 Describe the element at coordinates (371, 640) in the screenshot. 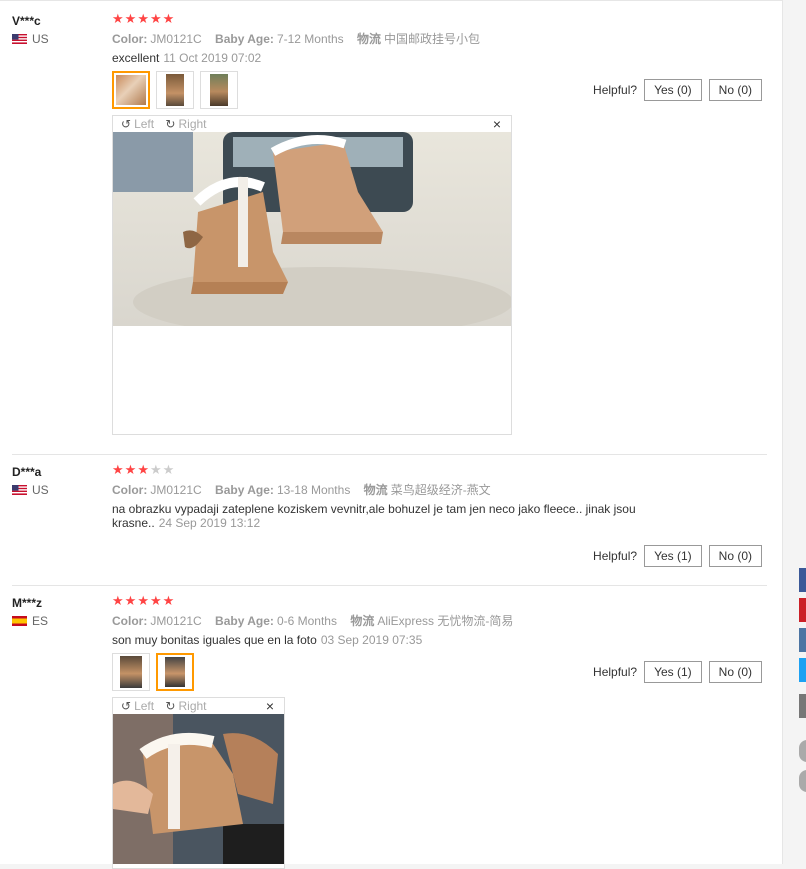

I see `review-date: 03 Sep 2019 07:35` at that location.